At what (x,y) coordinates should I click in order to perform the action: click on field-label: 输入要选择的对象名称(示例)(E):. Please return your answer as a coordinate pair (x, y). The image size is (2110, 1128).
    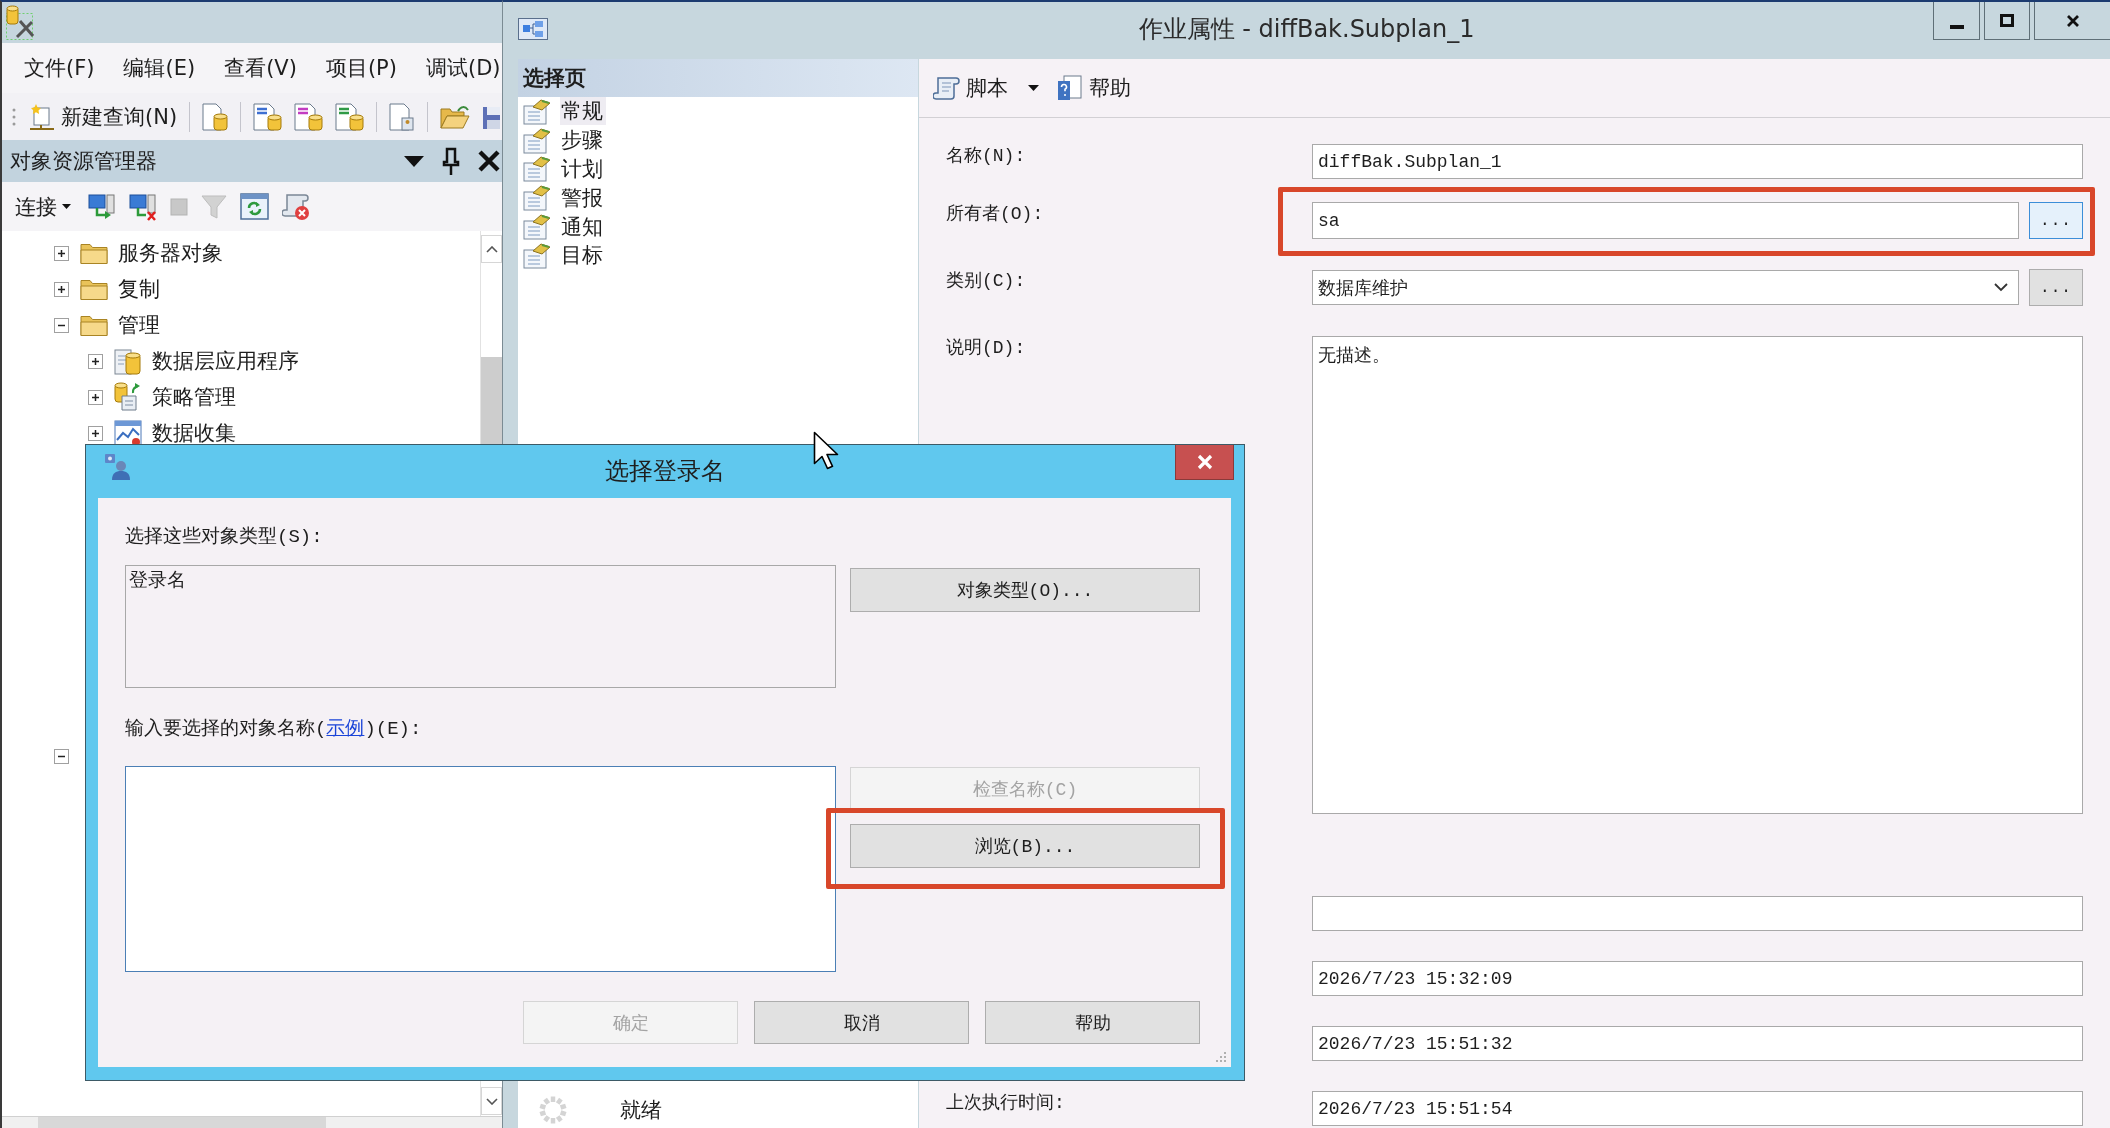
    Looking at the image, I should click on (273, 729).